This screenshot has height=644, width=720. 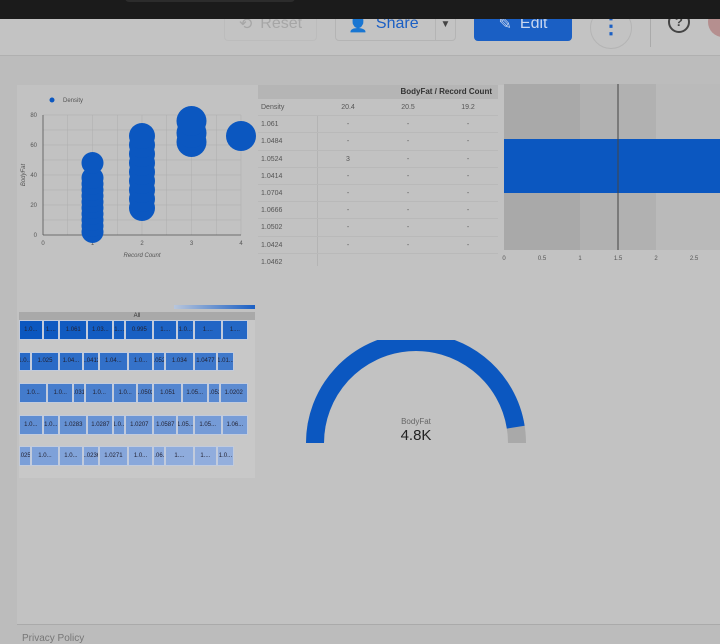 What do you see at coordinates (714, 28) in the screenshot?
I see `avatar` at bounding box center [714, 28].